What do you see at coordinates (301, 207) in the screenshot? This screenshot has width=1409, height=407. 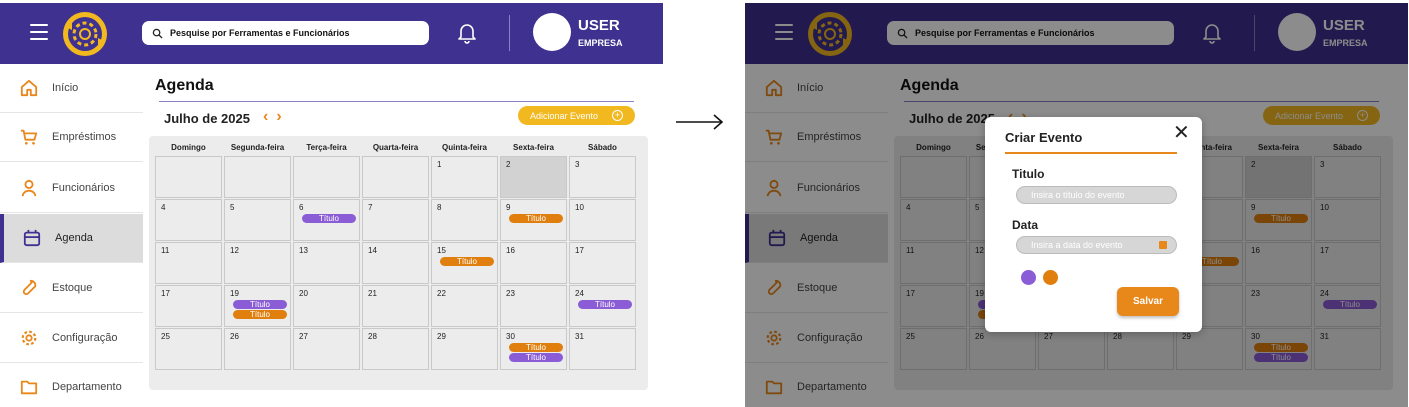 I see `day-number: 6` at bounding box center [301, 207].